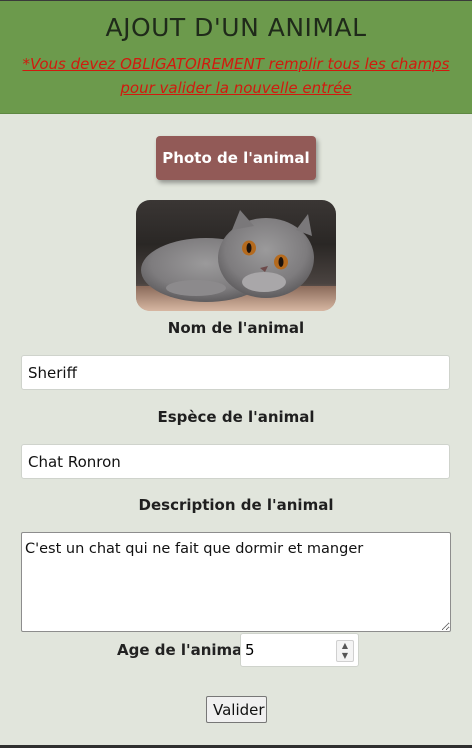 The image size is (472, 748). I want to click on description-label: Description de l'animal, so click(236, 505).